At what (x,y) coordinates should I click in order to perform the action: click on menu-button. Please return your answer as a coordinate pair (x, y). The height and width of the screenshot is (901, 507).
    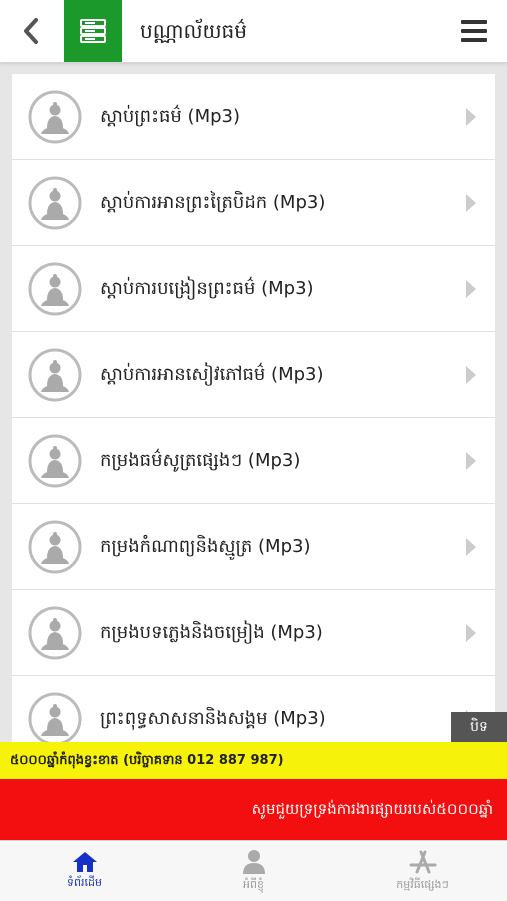
    Looking at the image, I should click on (474, 31).